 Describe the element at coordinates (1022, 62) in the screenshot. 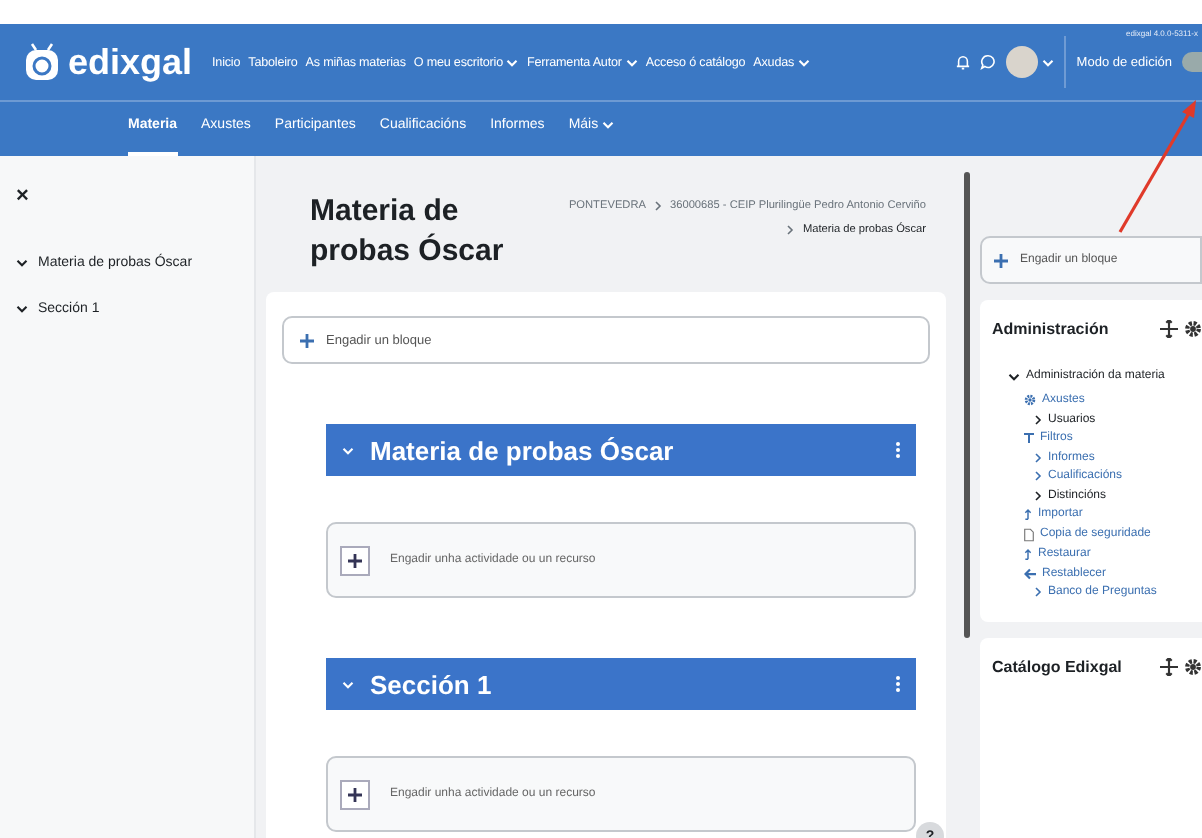

I see `avatar` at that location.